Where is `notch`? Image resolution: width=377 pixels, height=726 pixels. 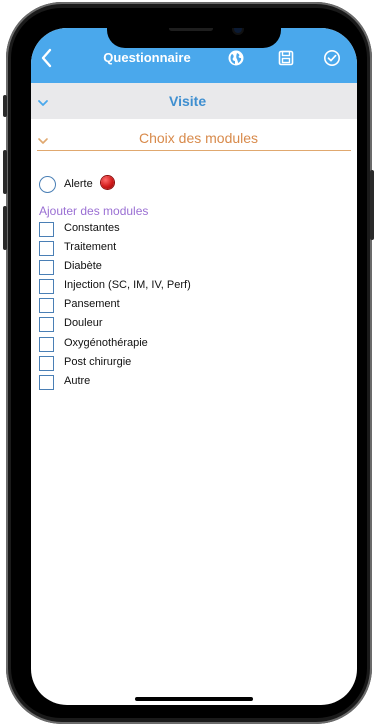 notch is located at coordinates (194, 38).